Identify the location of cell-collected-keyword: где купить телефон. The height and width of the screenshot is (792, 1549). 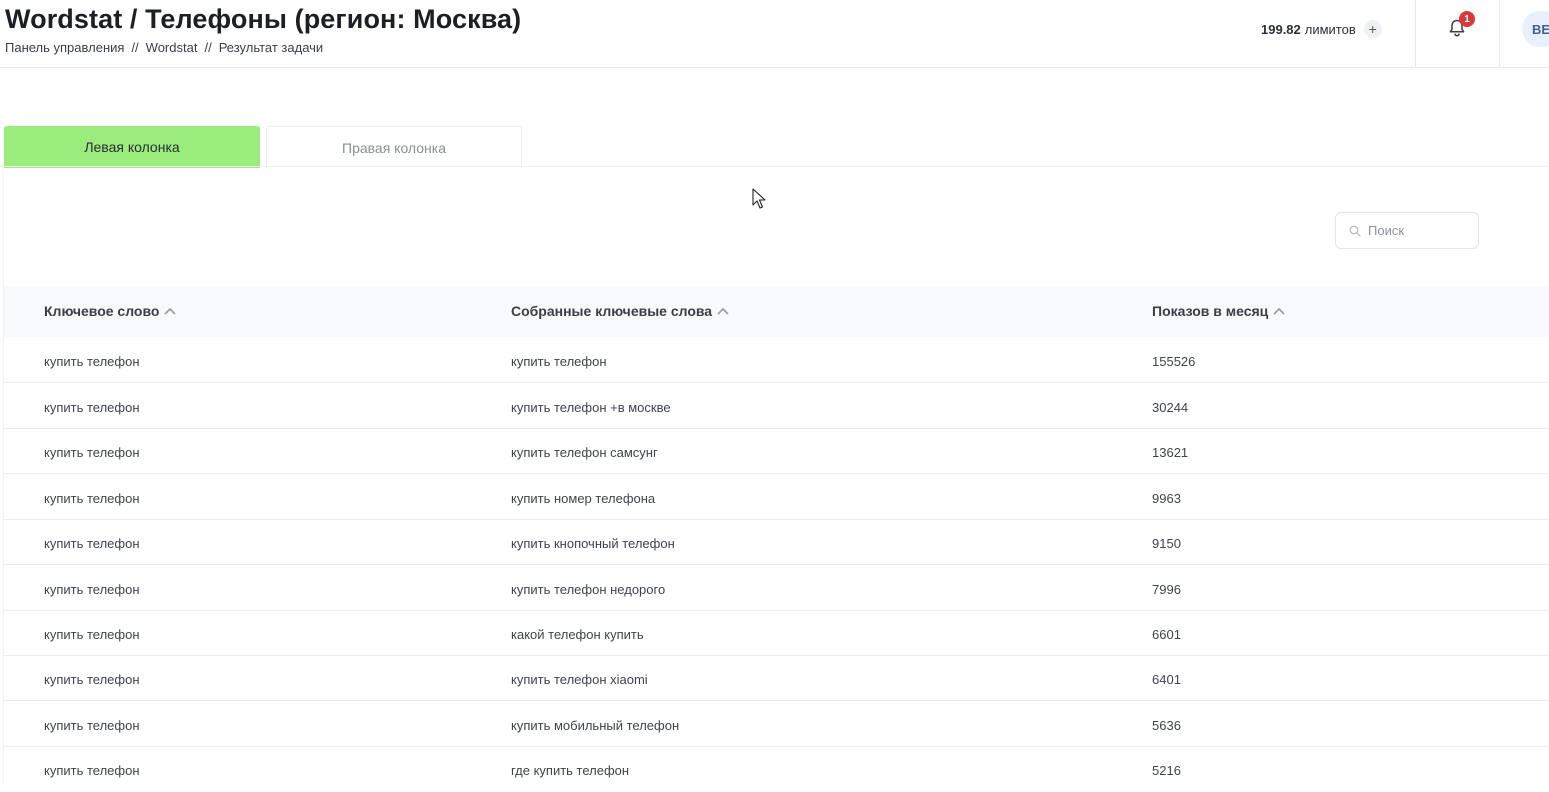
(570, 770).